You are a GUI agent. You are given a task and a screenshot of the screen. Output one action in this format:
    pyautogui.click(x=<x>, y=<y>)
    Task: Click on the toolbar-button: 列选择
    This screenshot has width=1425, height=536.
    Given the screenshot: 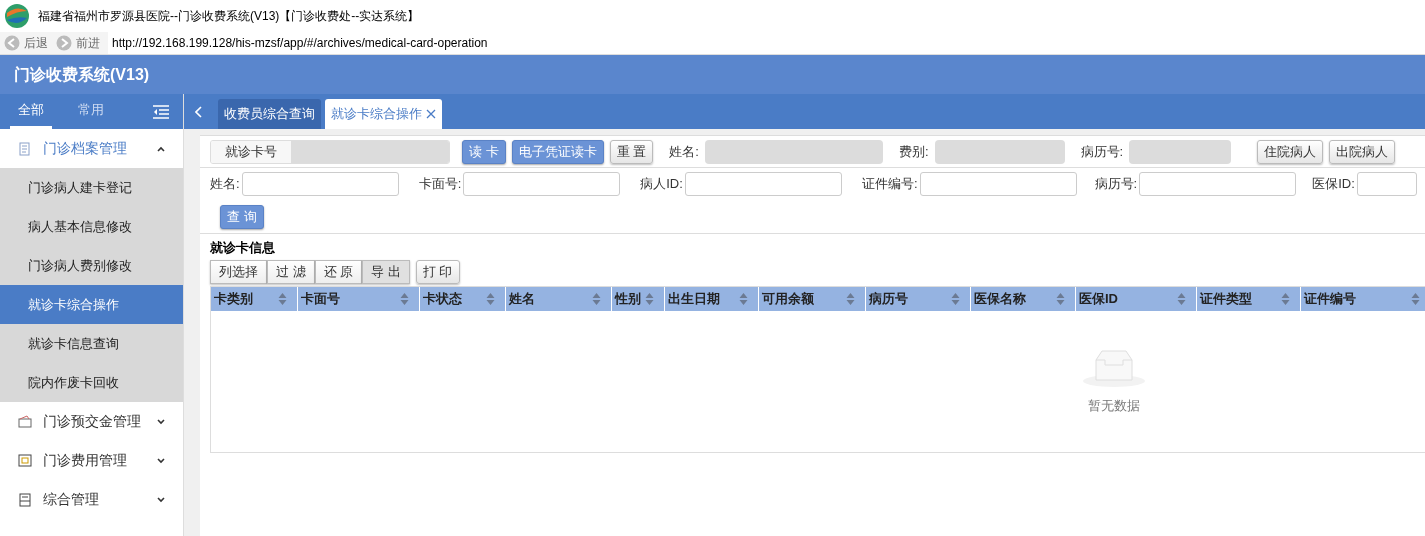 What is the action you would take?
    pyautogui.click(x=238, y=272)
    